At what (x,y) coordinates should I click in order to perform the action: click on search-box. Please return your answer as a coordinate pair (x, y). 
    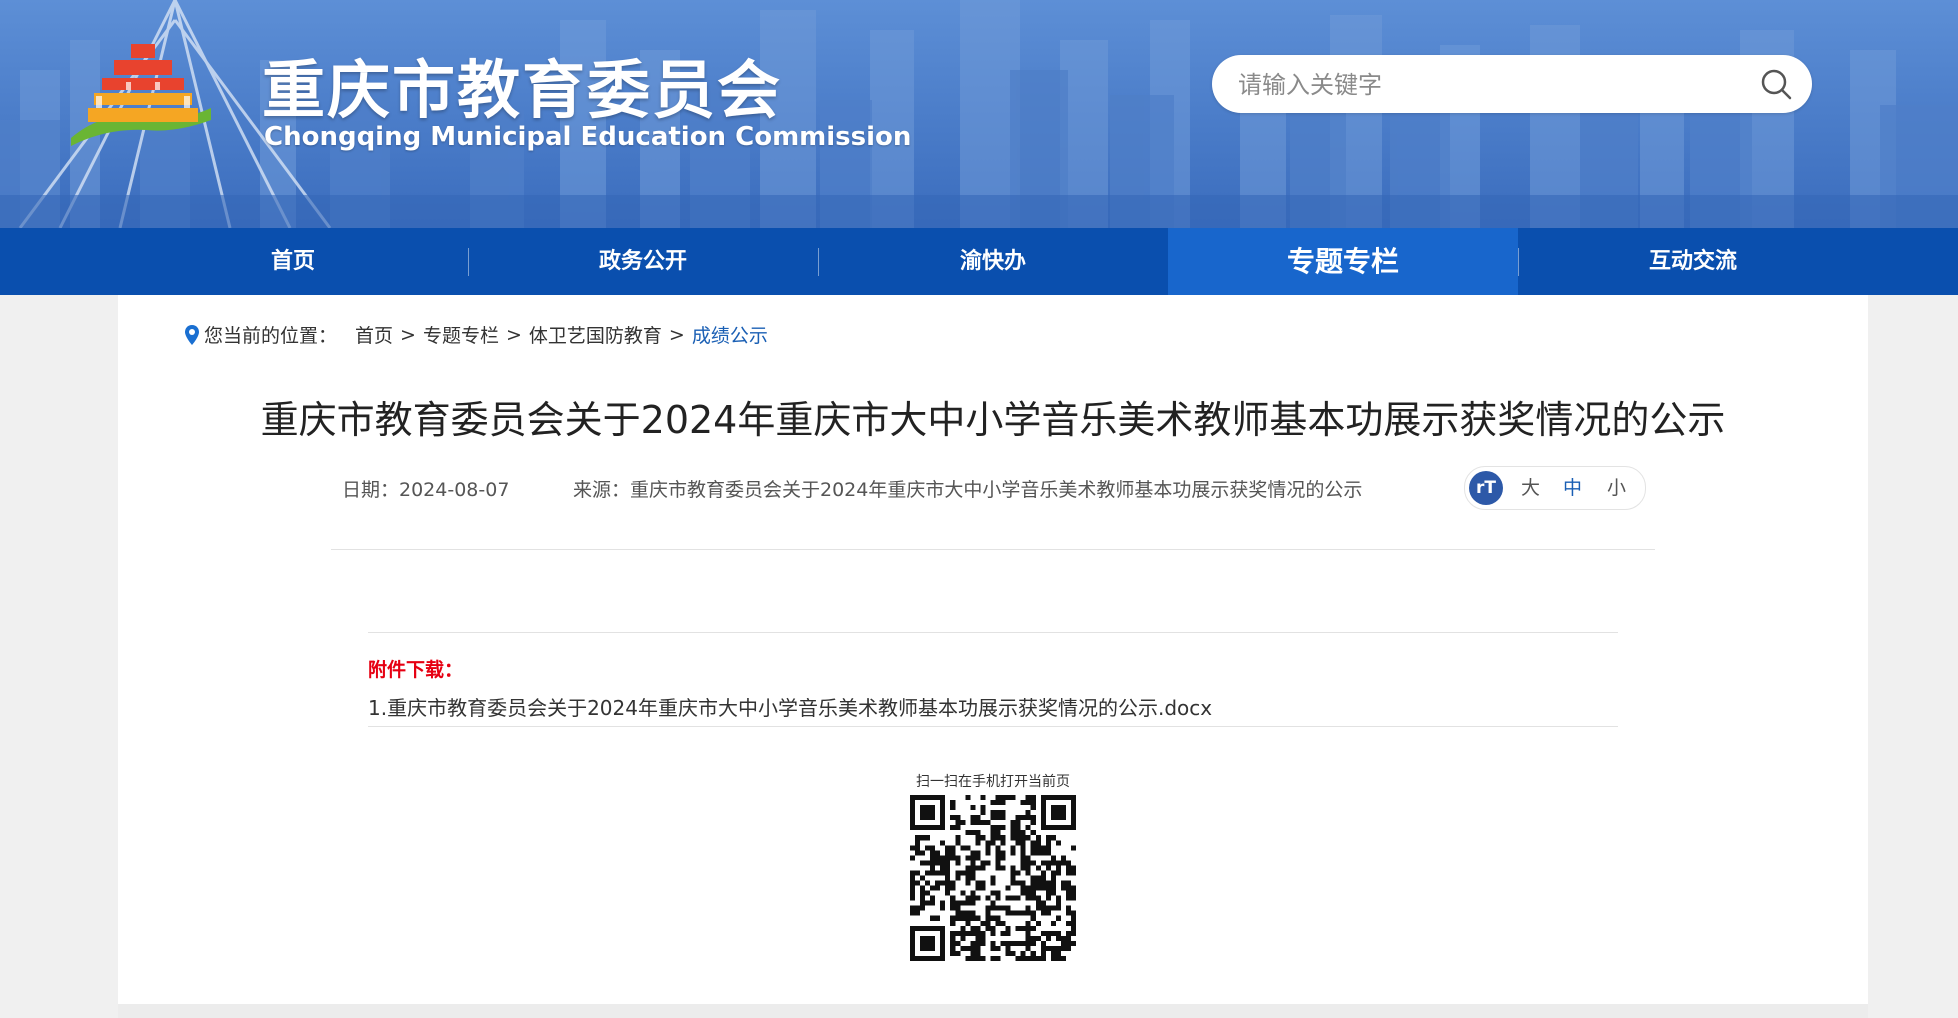
    Looking at the image, I should click on (1512, 85).